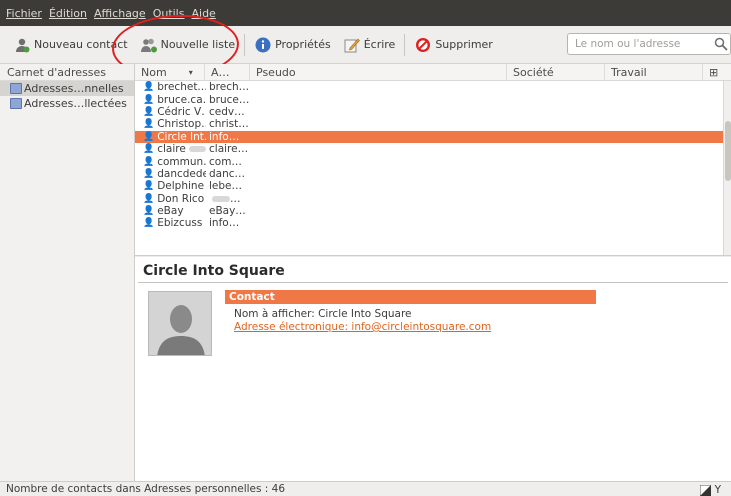 The width and height of the screenshot is (731, 496). I want to click on list-header: Nom ▾ A… Pseudo Société Travail ⊞, so click(433, 72).